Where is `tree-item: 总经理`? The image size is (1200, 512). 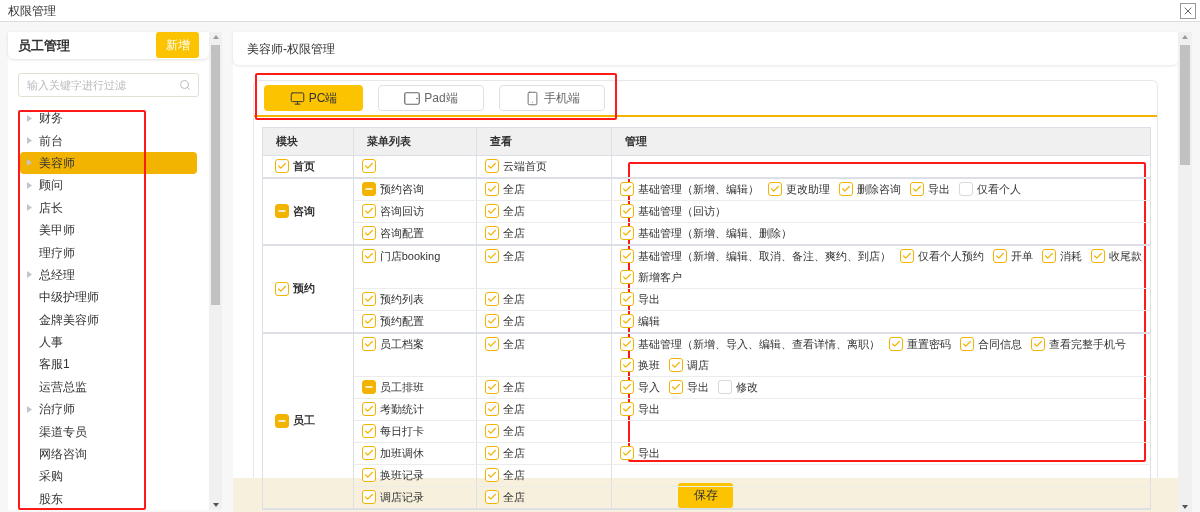
tree-item: 总经理 is located at coordinates (108, 275).